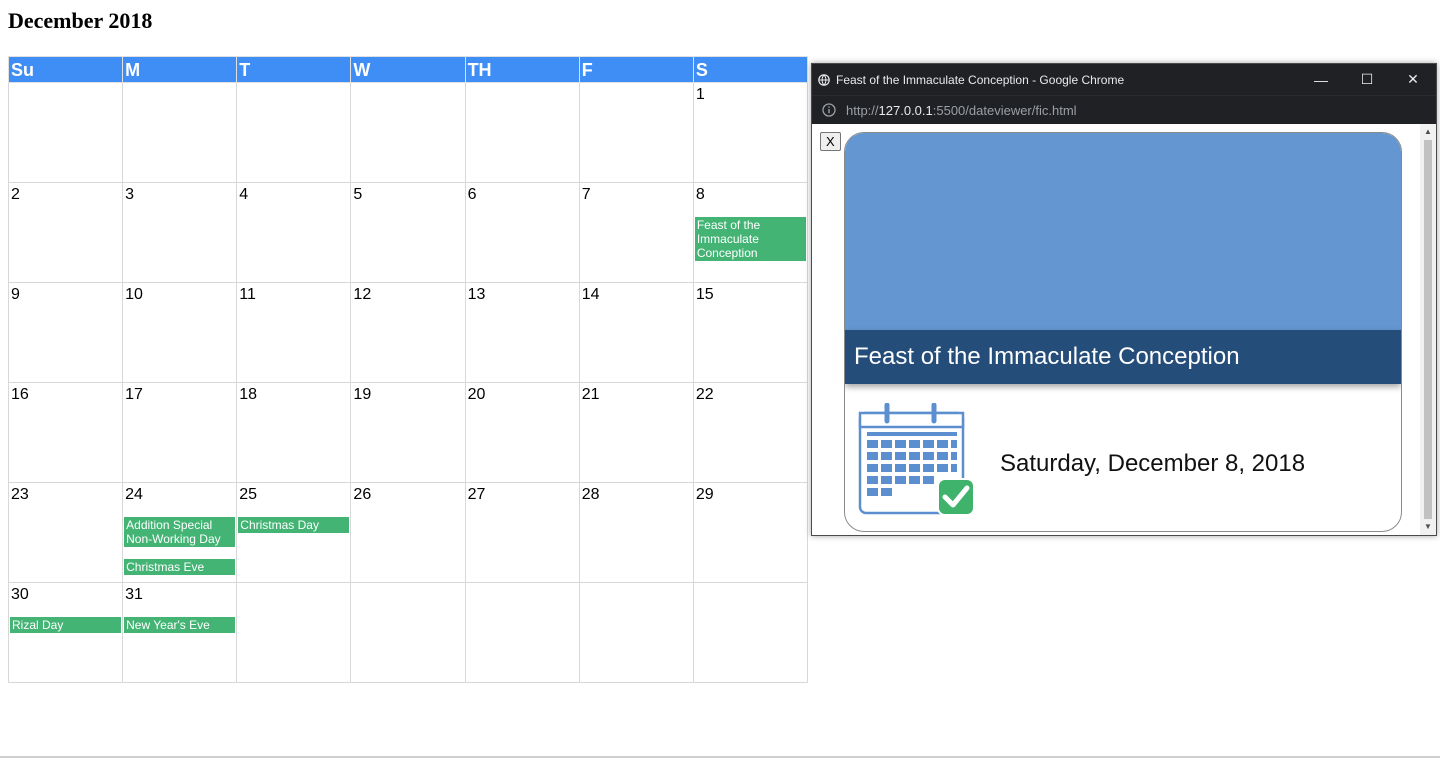 The width and height of the screenshot is (1440, 758). What do you see at coordinates (294, 432) in the screenshot?
I see `day-cell: 18` at bounding box center [294, 432].